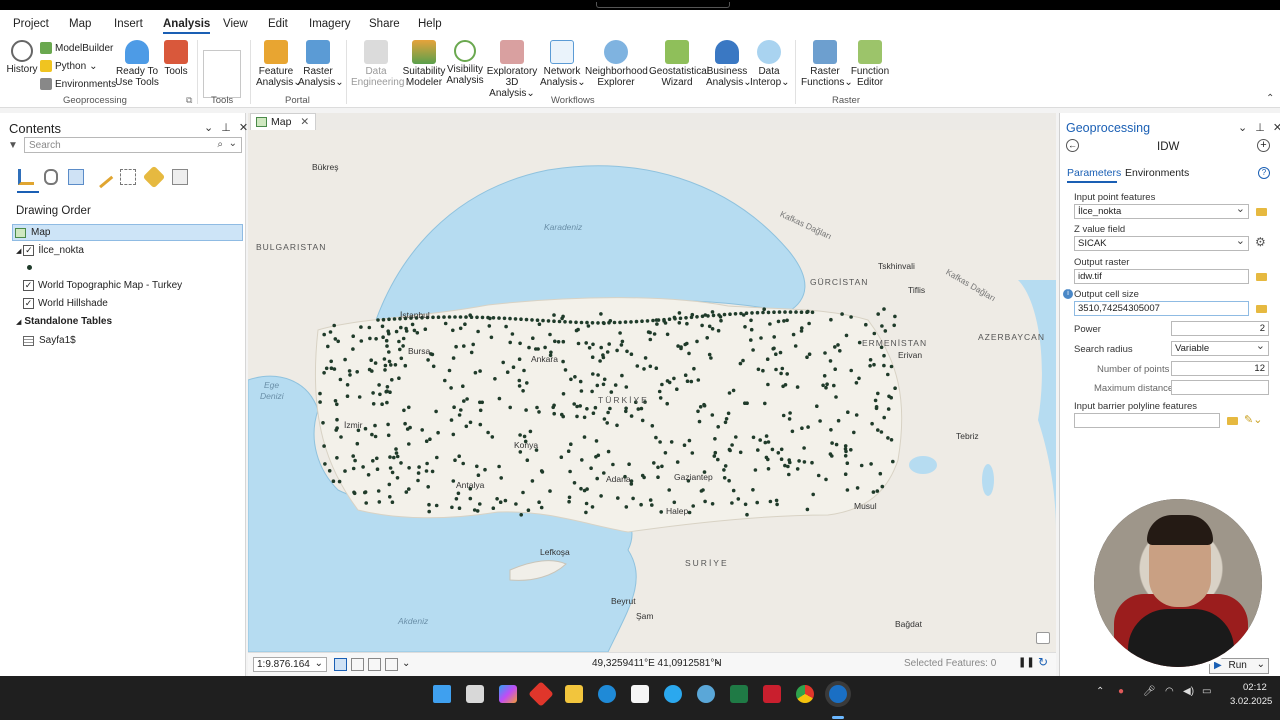  What do you see at coordinates (64, 321) in the screenshot?
I see `tree-item-standalone-tables: ◢ Standalone Tables` at bounding box center [64, 321].